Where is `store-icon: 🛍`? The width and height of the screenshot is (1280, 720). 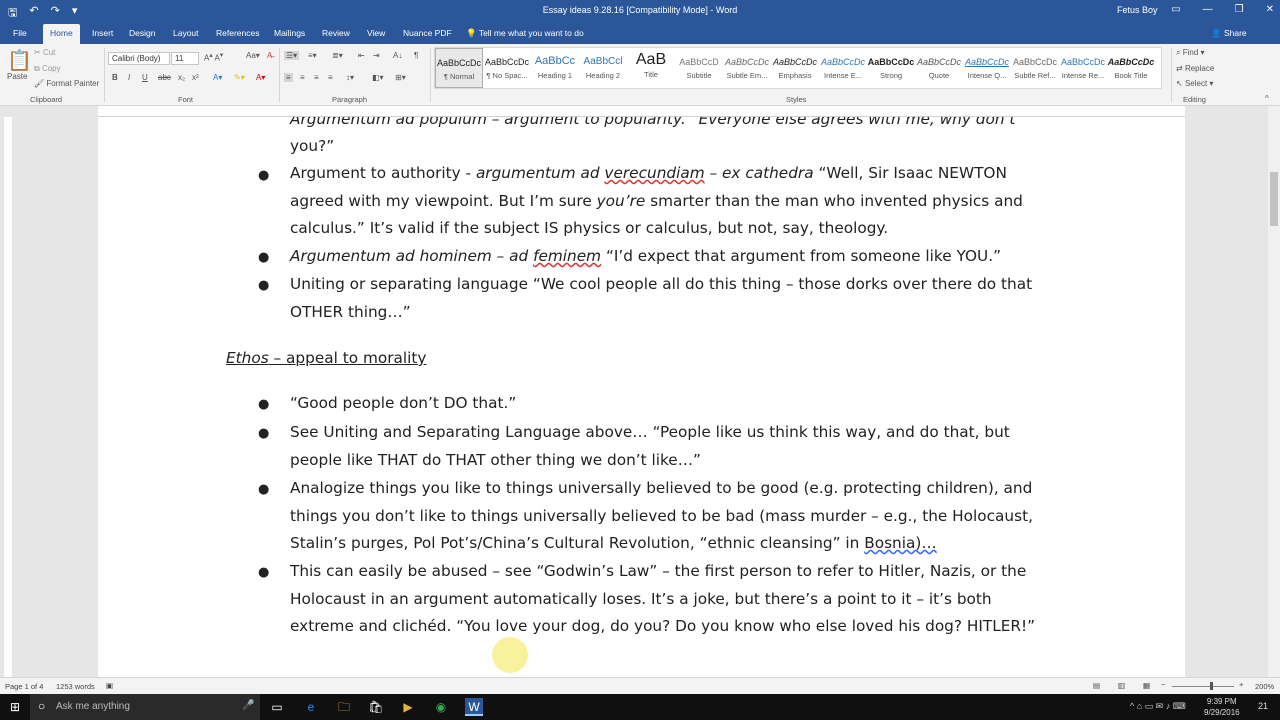
store-icon: 🛍 is located at coordinates (376, 707).